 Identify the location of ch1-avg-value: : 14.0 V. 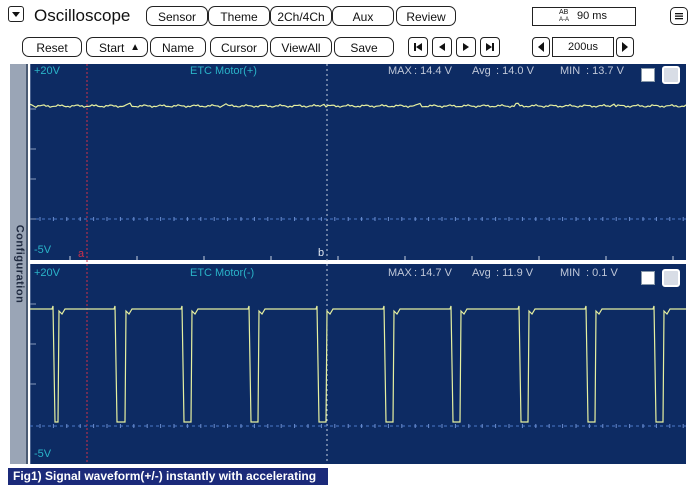
(515, 71).